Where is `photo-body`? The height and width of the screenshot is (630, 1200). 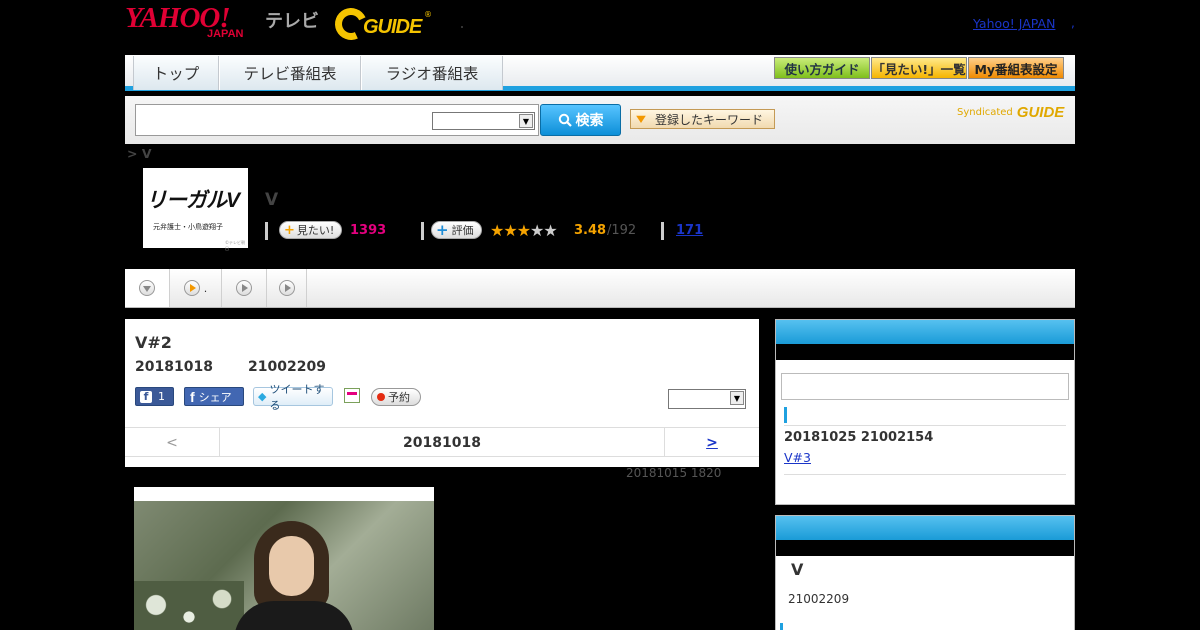 photo-body is located at coordinates (294, 615).